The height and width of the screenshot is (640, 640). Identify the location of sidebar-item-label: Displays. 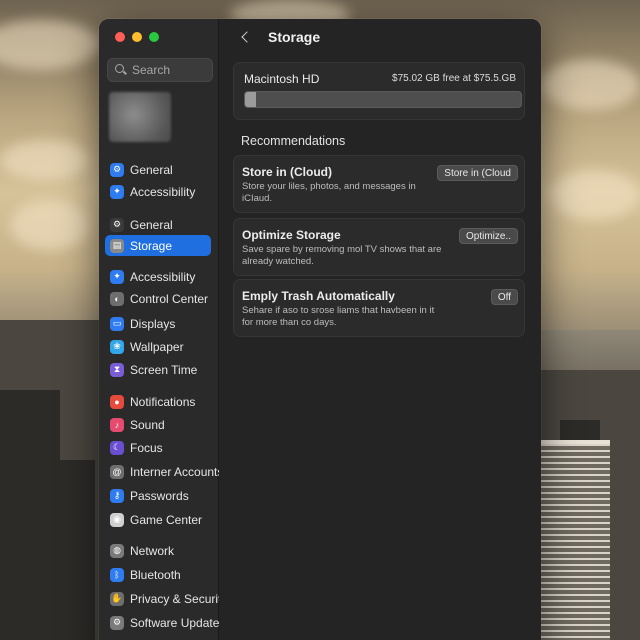
(153, 323).